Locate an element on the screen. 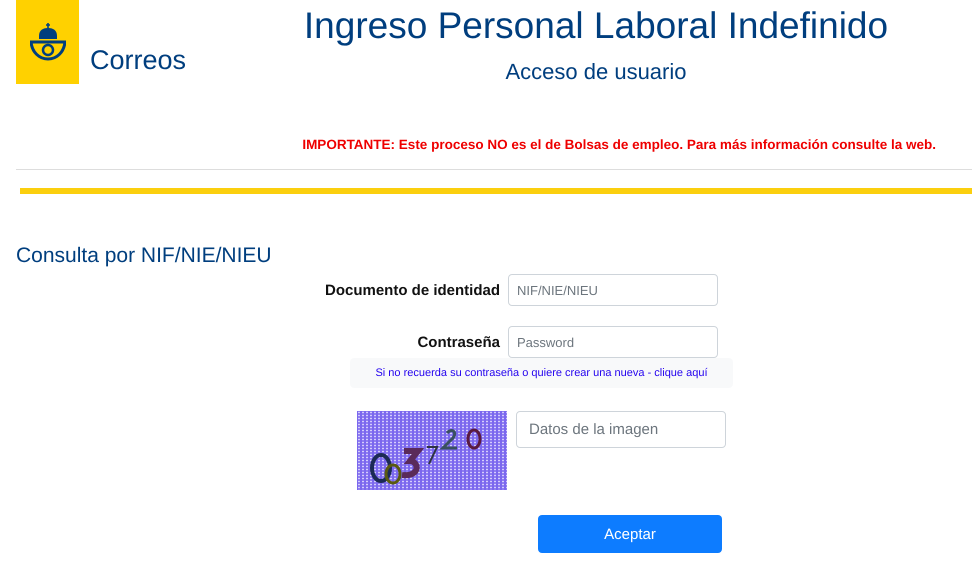  field-label: Contraseña is located at coordinates (458, 342).